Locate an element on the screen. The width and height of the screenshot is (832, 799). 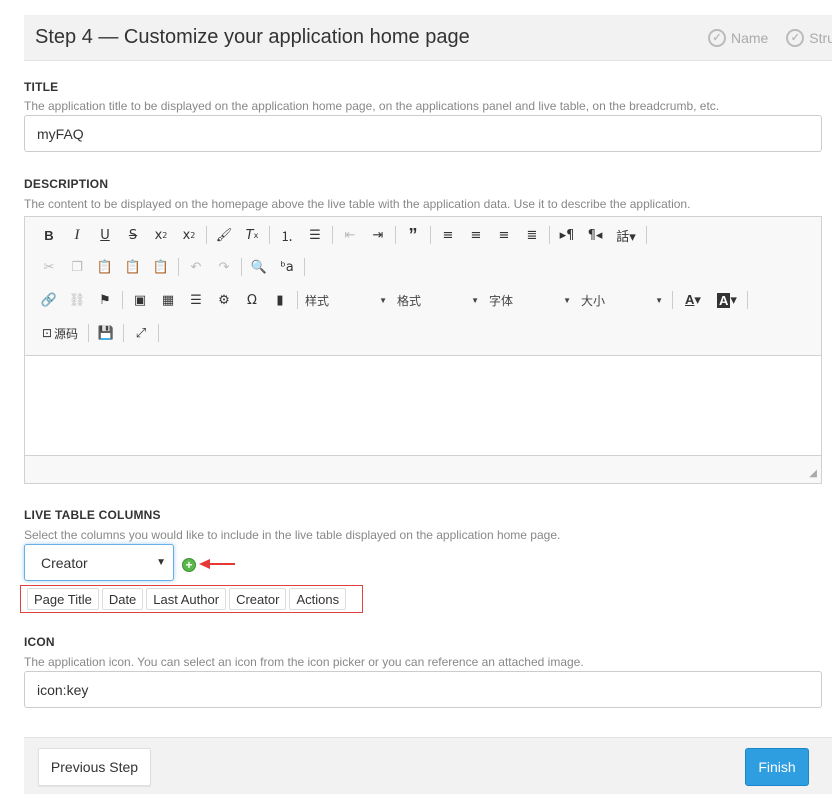
icon-input: icon:key is located at coordinates (423, 689).